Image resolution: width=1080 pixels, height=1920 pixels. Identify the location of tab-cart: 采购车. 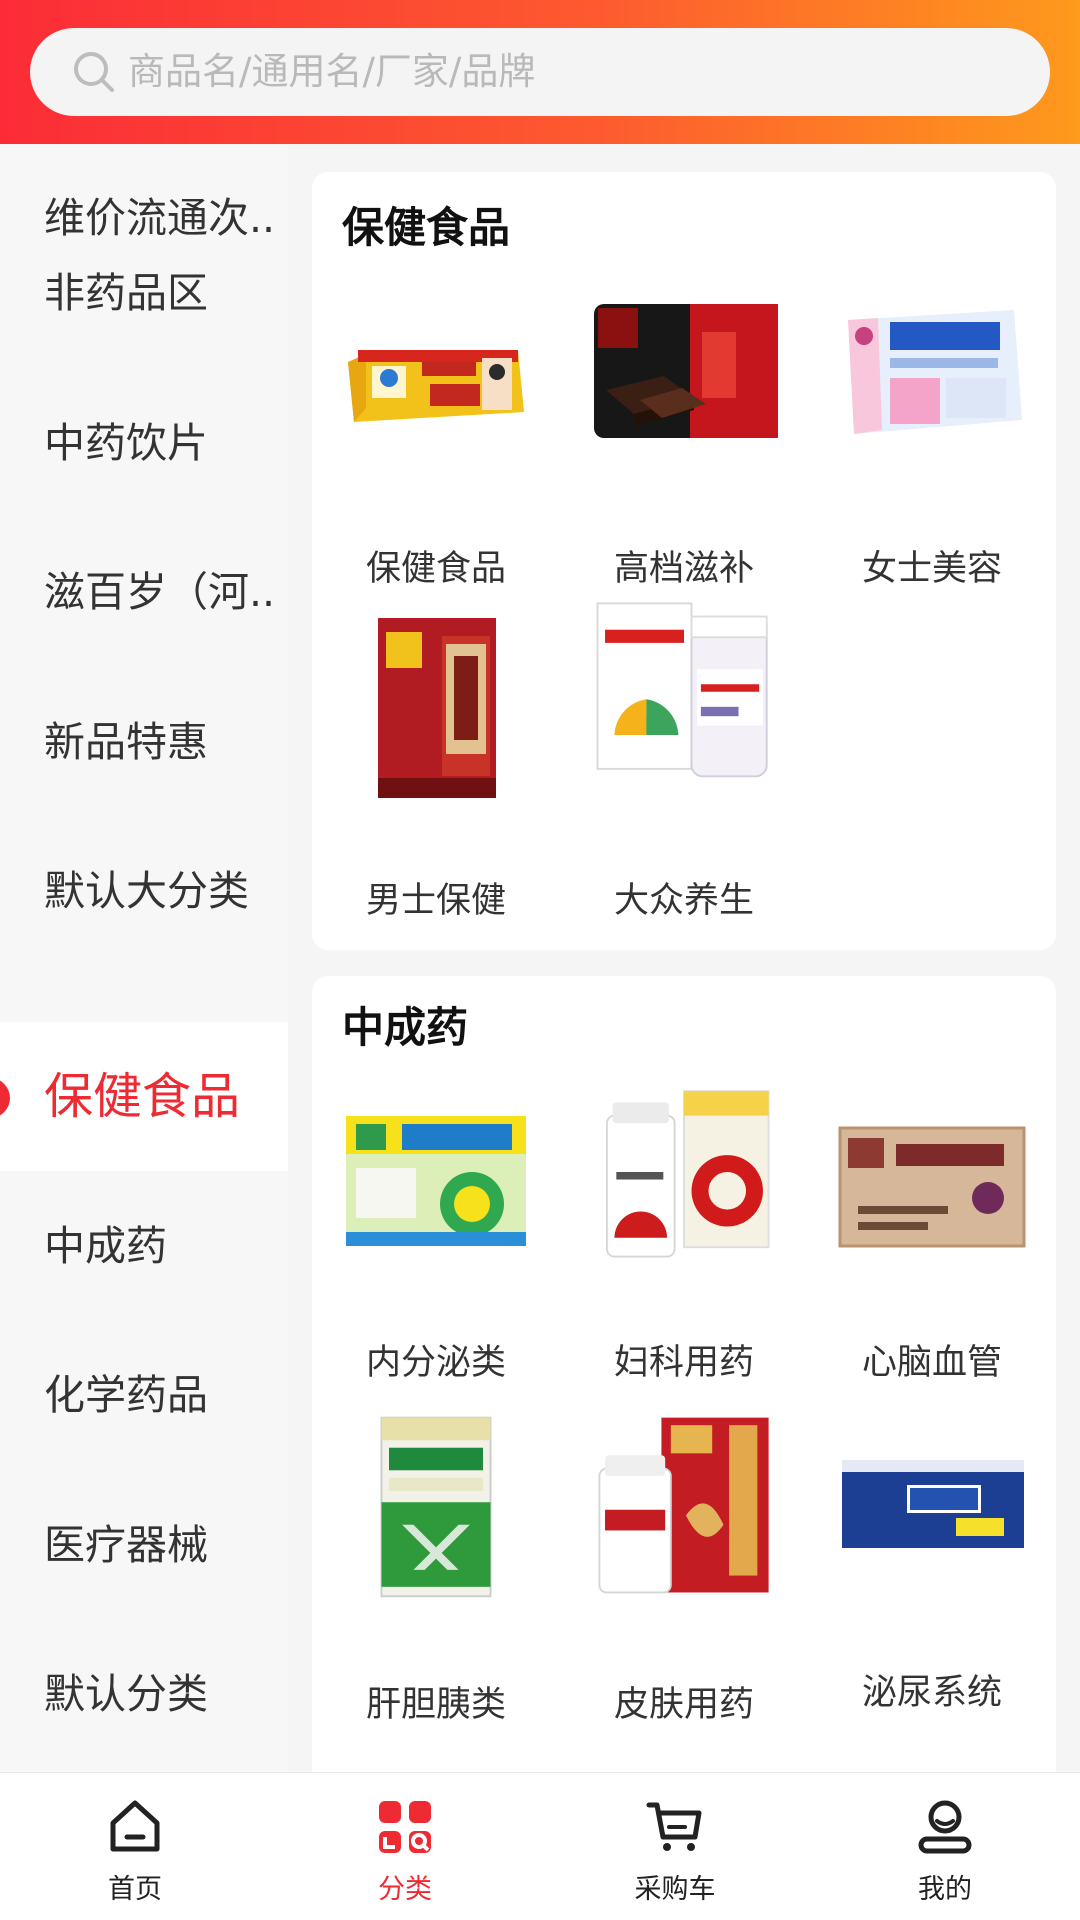
(675, 1846).